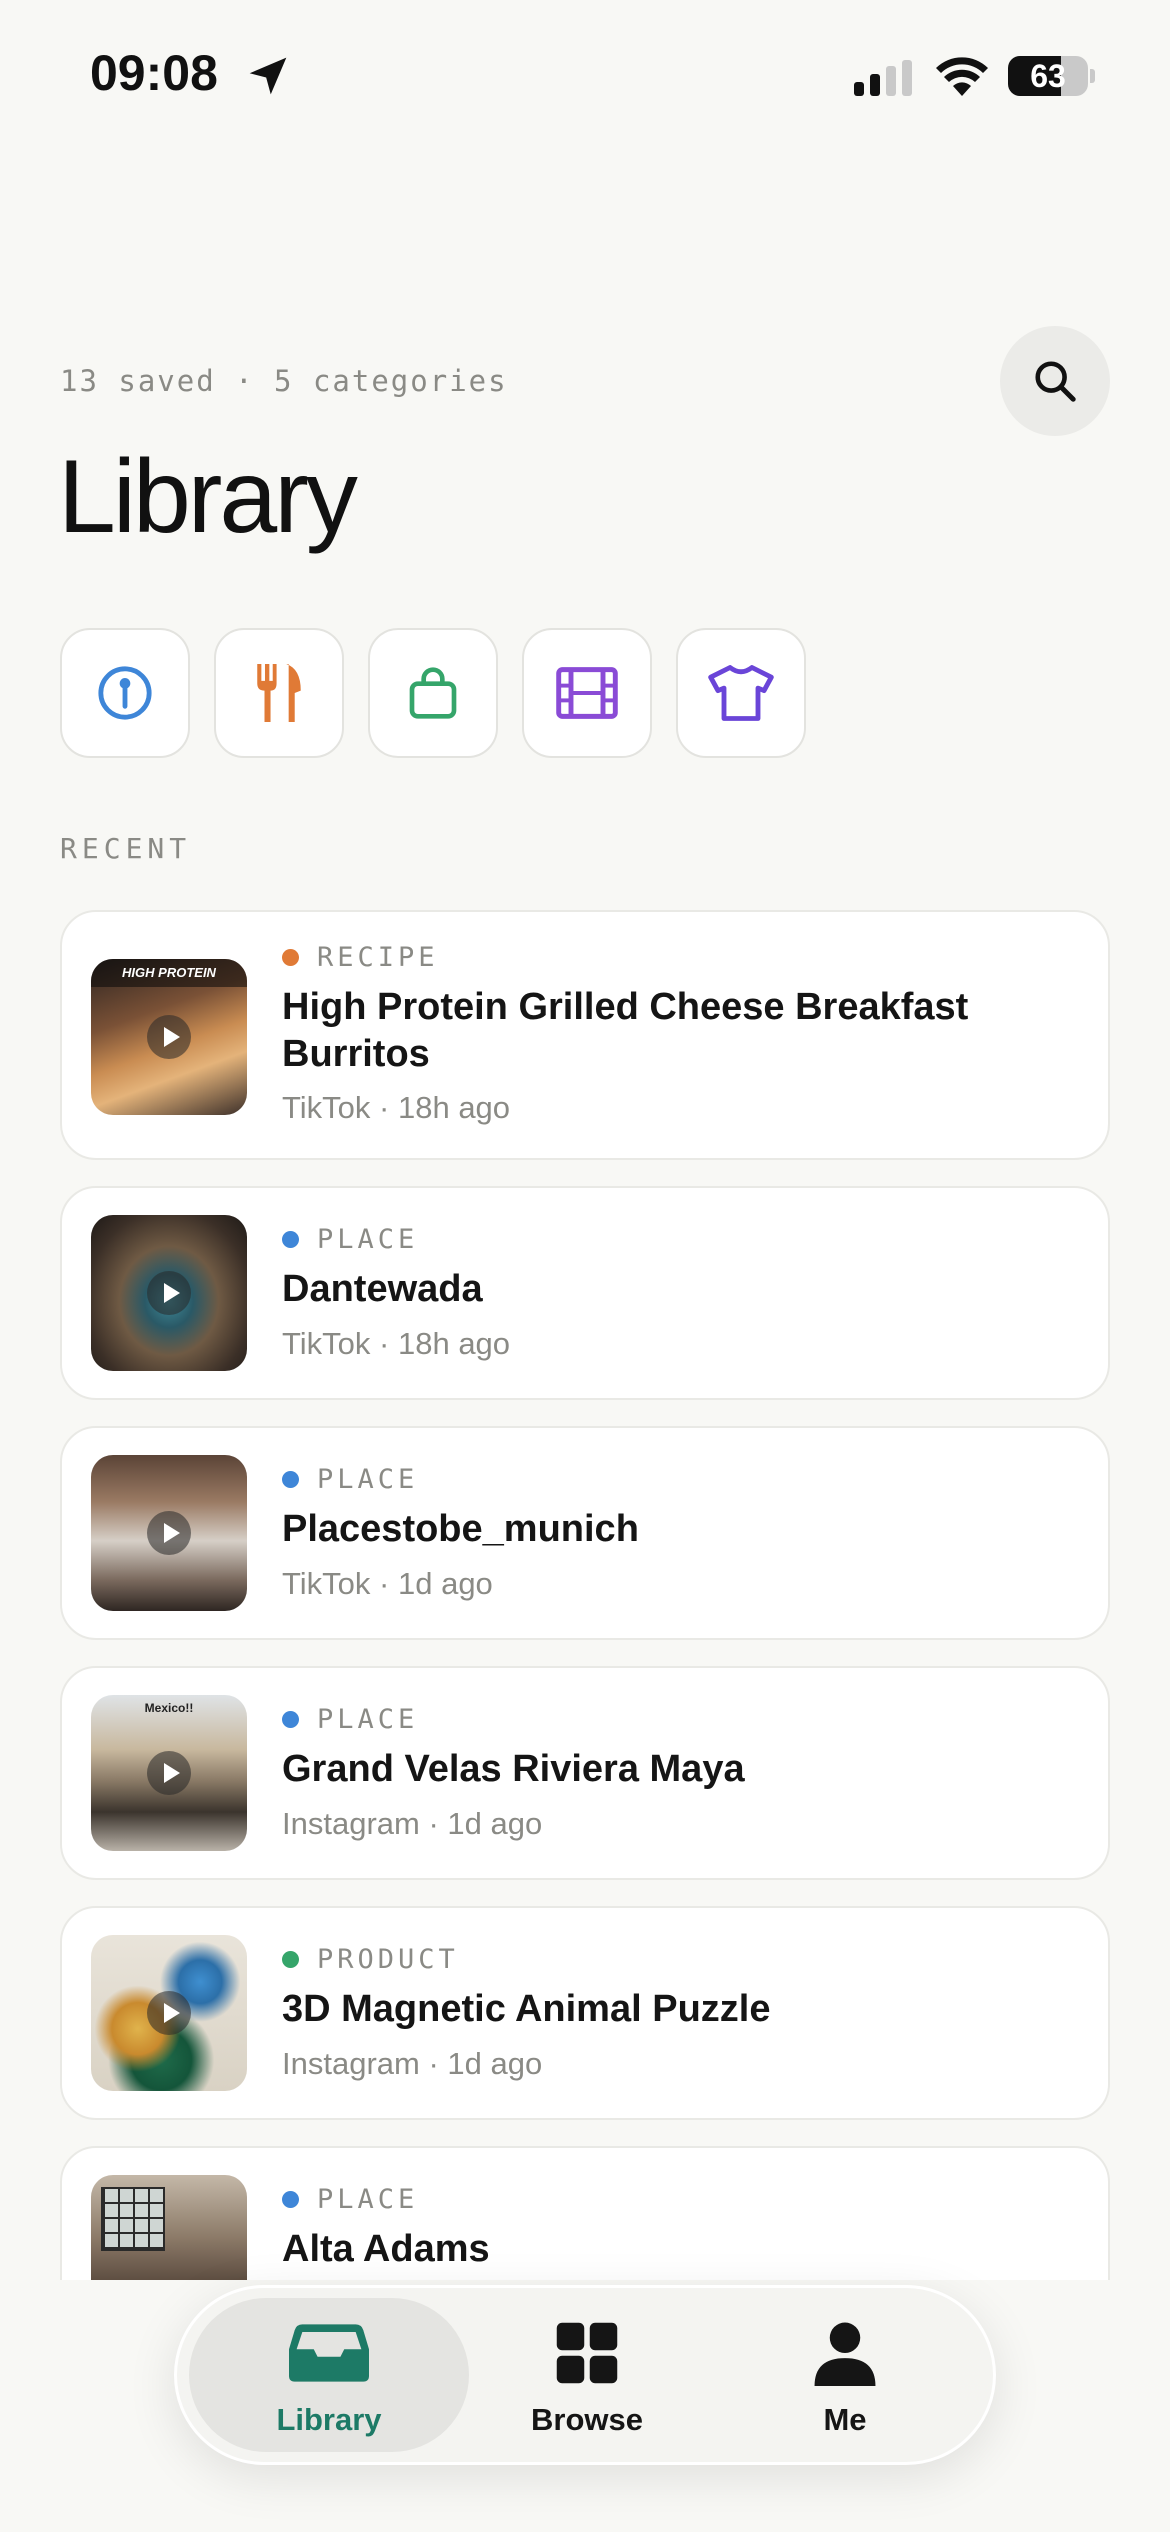 The height and width of the screenshot is (2532, 1170). I want to click on person-icon, so click(845, 2354).